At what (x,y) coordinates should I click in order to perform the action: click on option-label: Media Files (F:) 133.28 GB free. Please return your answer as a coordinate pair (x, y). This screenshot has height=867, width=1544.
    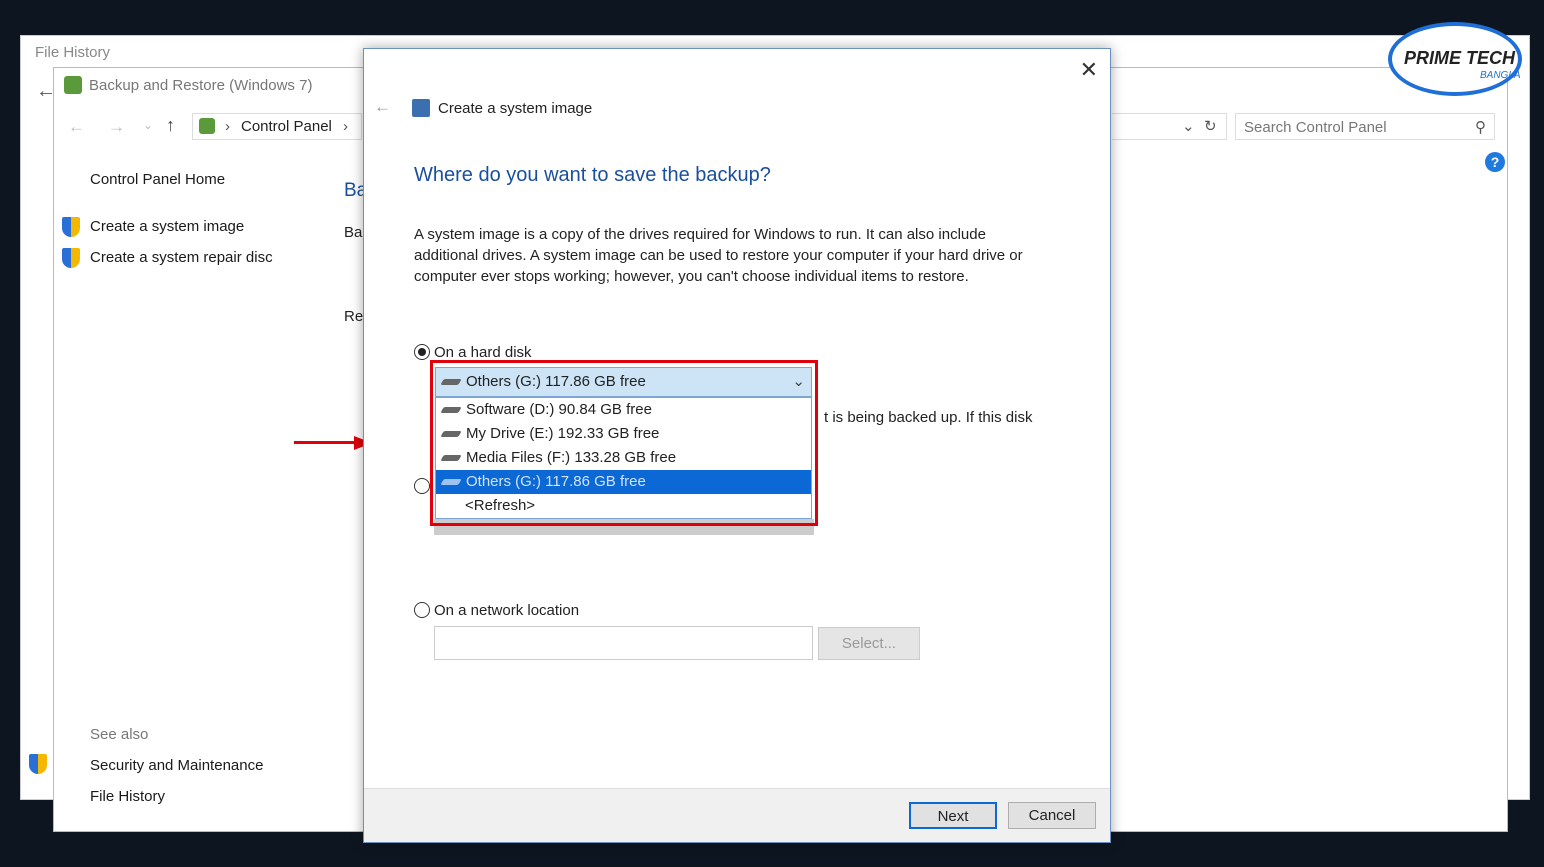
    Looking at the image, I should click on (571, 457).